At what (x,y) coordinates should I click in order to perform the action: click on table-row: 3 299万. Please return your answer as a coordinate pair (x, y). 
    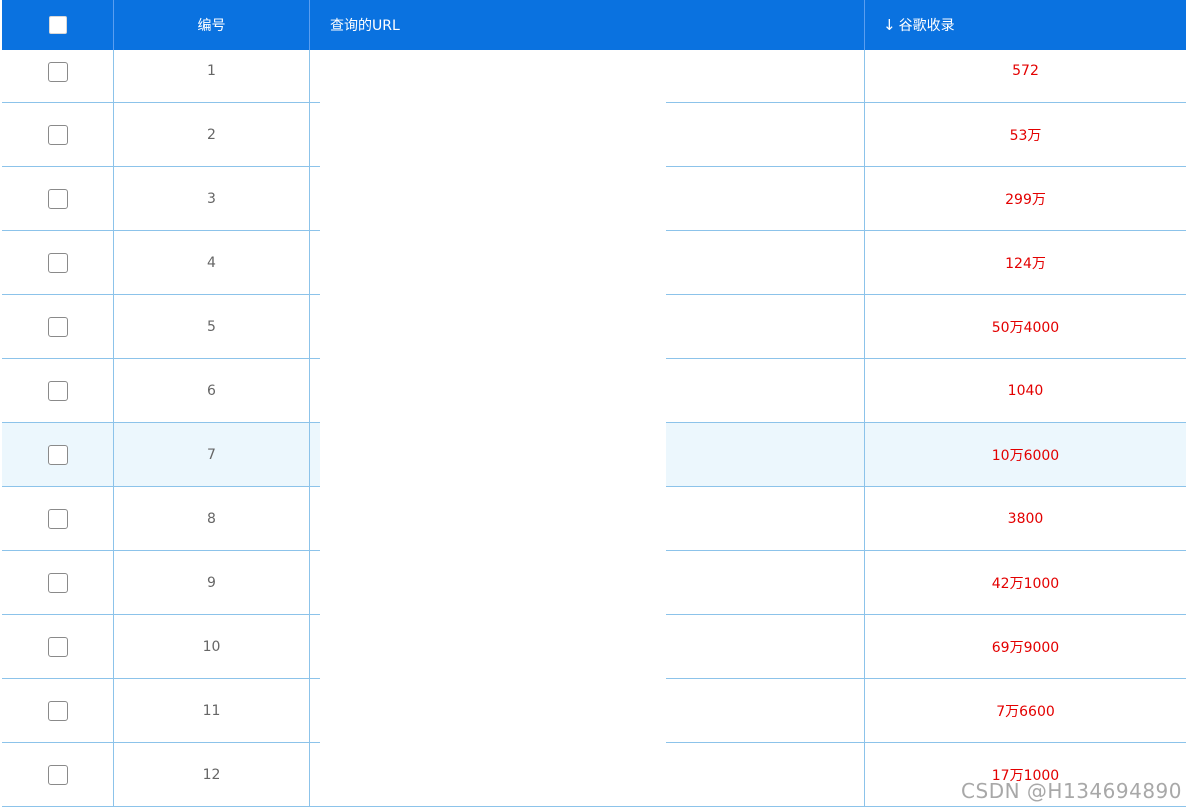
    Looking at the image, I should click on (594, 198).